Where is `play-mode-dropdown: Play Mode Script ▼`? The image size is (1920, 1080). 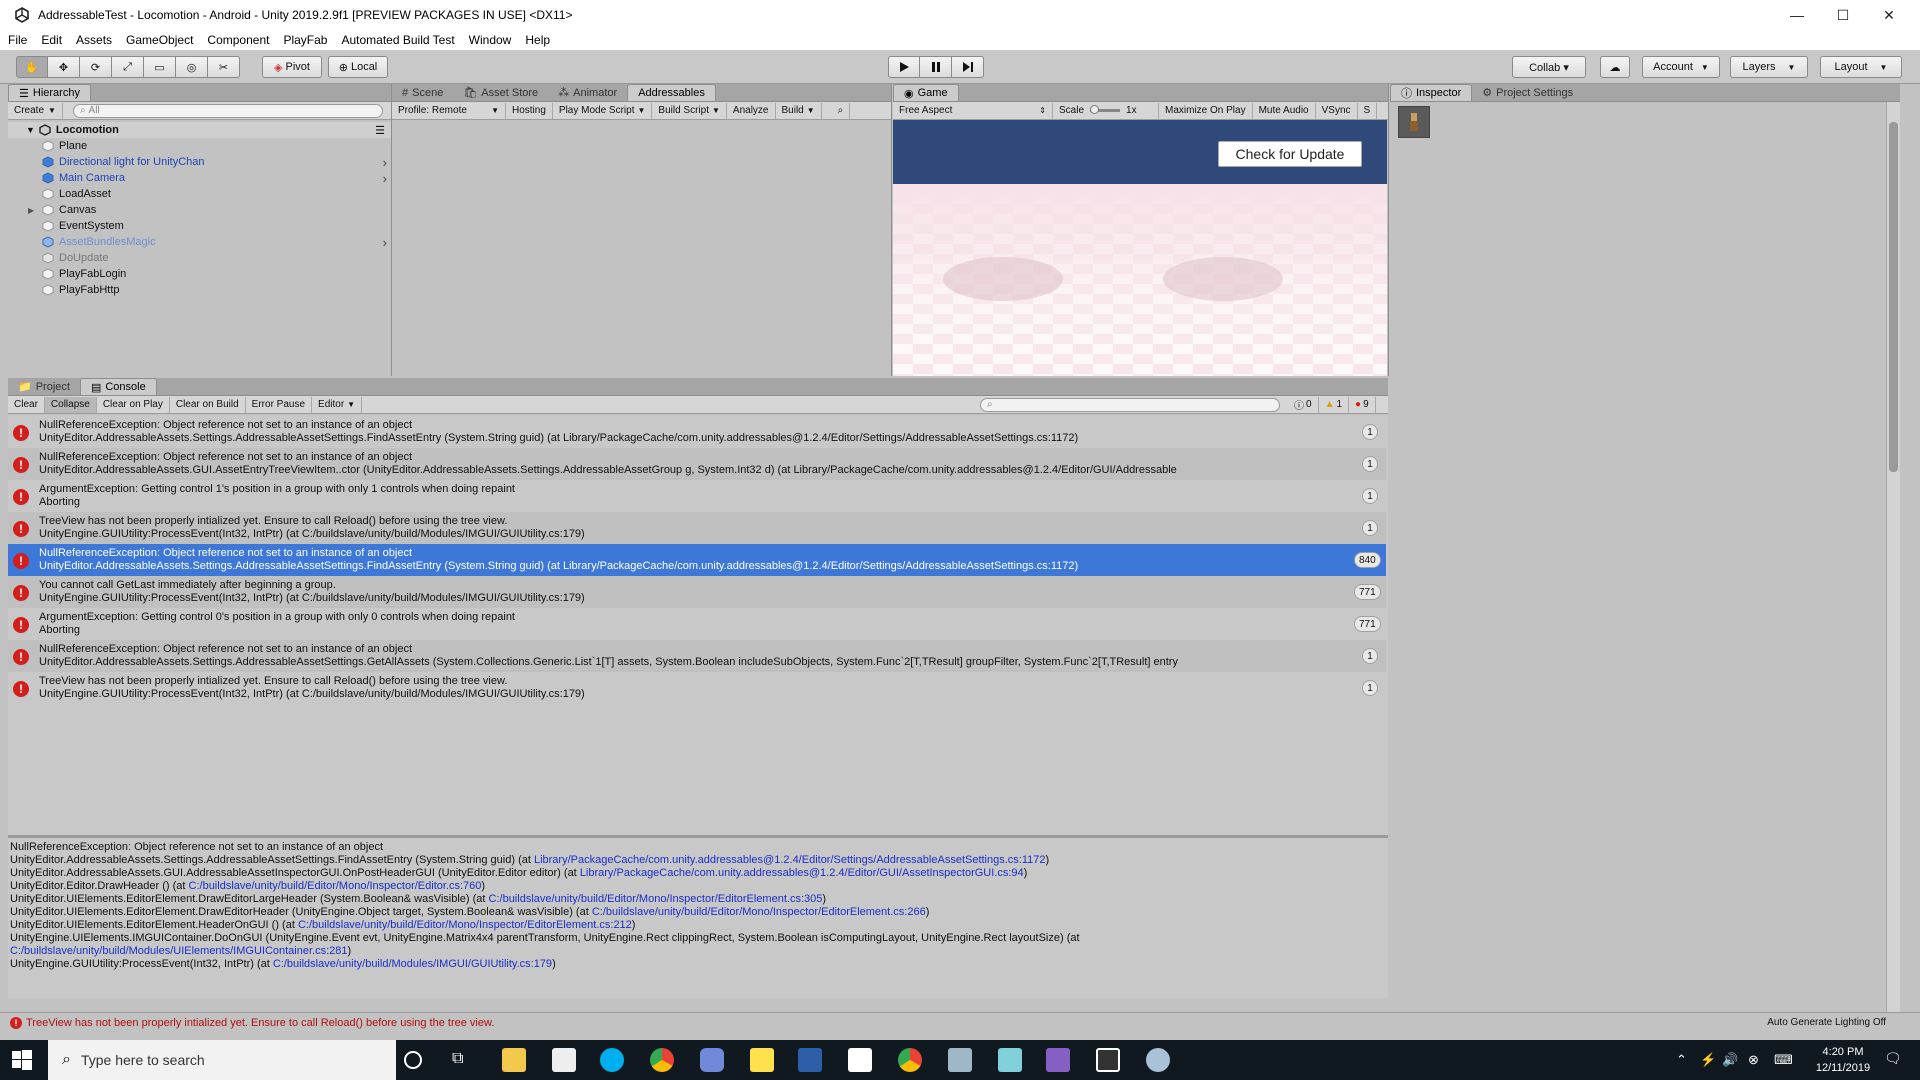 play-mode-dropdown: Play Mode Script ▼ is located at coordinates (603, 110).